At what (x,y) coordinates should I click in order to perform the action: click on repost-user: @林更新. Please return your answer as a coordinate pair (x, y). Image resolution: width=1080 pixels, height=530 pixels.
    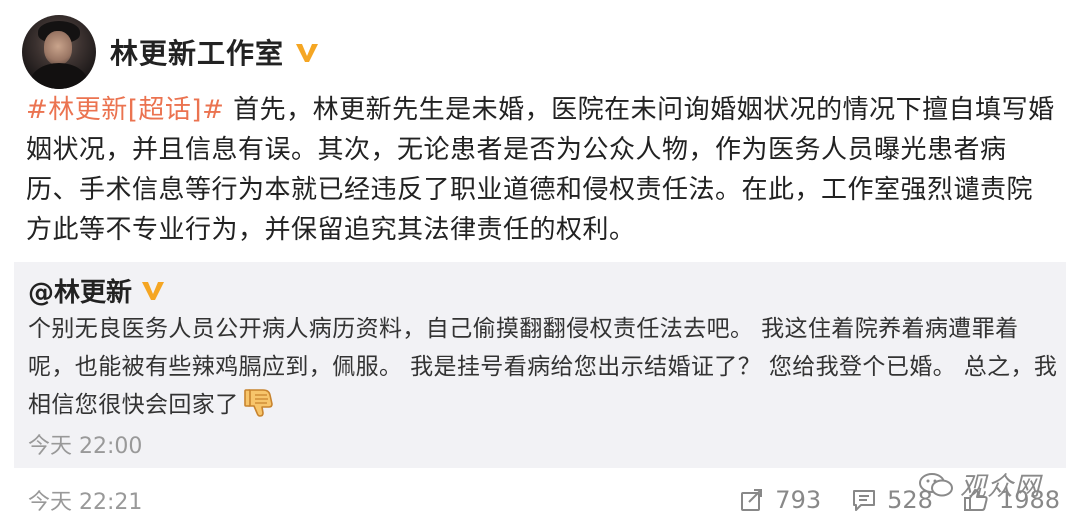
    Looking at the image, I should click on (97, 290).